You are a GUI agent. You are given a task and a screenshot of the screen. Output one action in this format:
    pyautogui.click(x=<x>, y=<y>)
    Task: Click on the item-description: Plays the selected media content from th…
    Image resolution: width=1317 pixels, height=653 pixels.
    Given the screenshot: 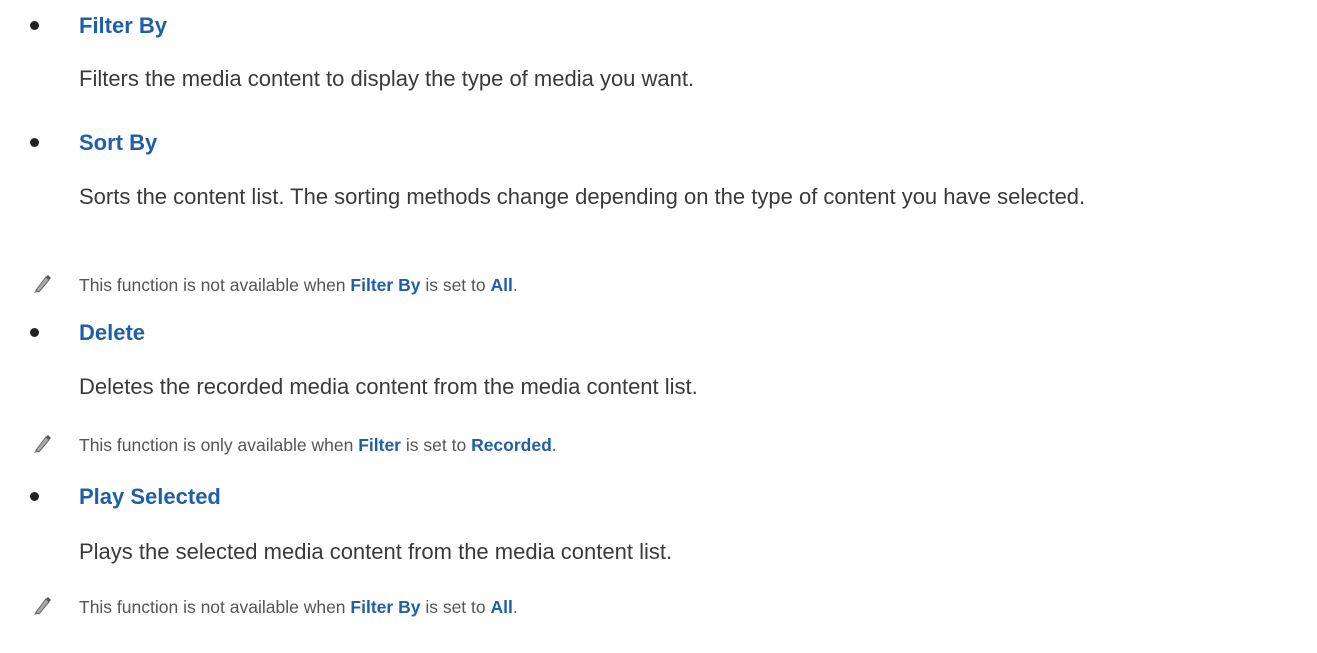 What is the action you would take?
    pyautogui.click(x=376, y=551)
    